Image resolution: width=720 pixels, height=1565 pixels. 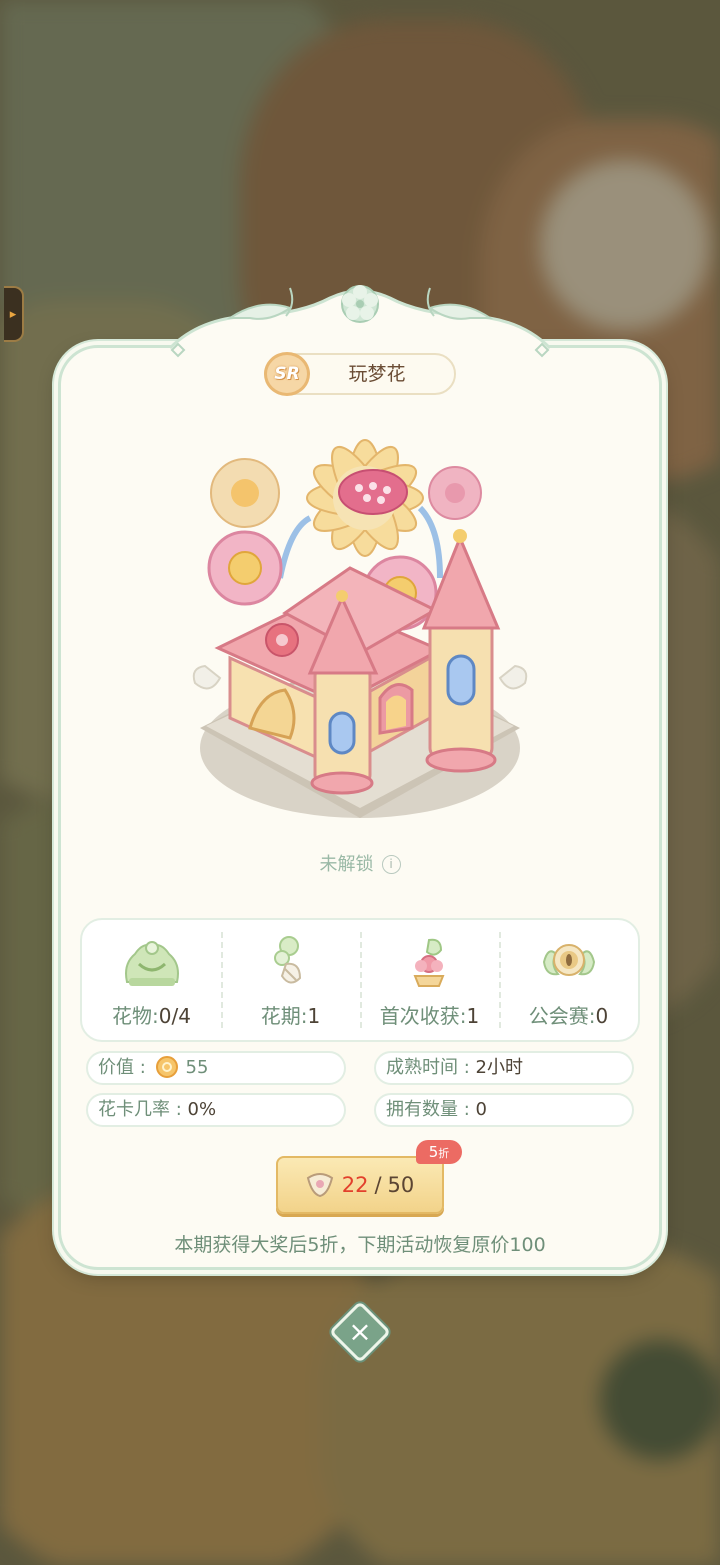 What do you see at coordinates (360, 628) in the screenshot?
I see `flower-castle-illustration` at bounding box center [360, 628].